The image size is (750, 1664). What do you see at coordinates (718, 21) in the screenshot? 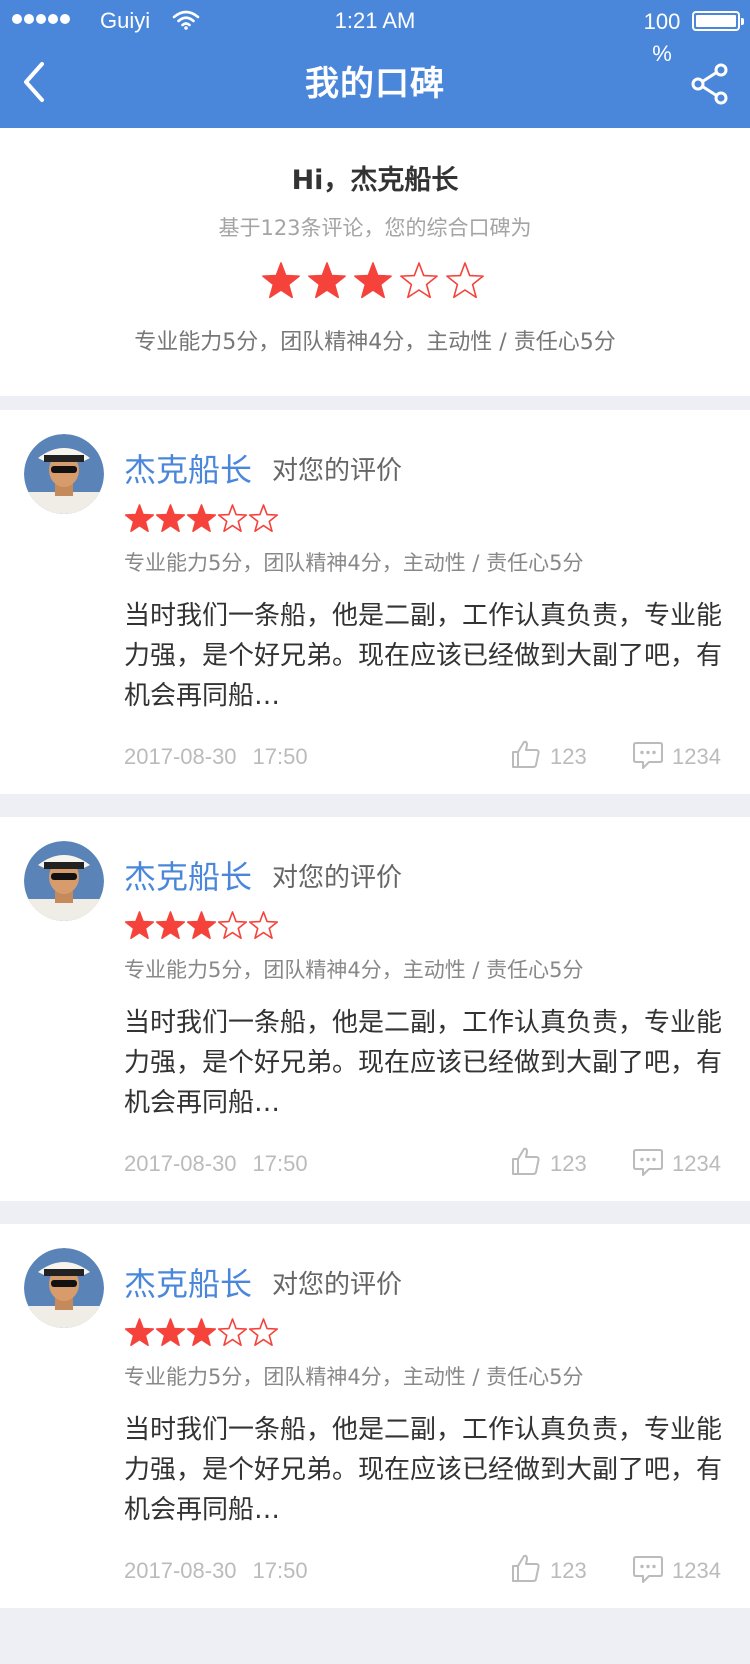
I see `battery-icon` at bounding box center [718, 21].